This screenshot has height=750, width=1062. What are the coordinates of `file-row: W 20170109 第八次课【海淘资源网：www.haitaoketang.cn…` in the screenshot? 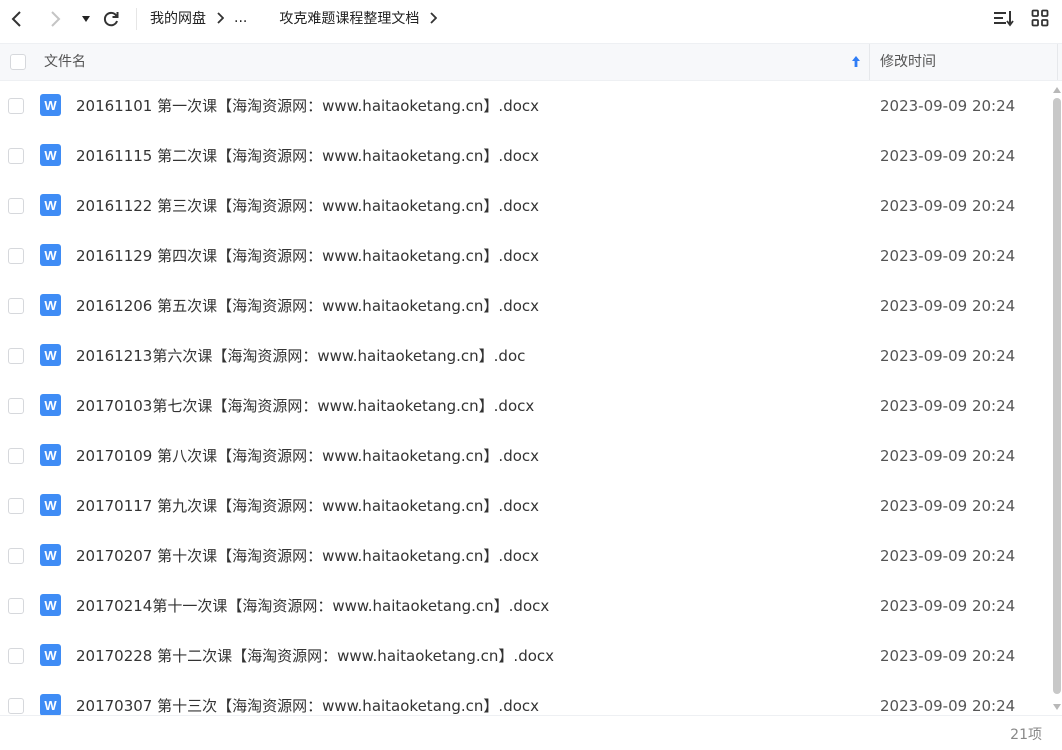 It's located at (525, 456).